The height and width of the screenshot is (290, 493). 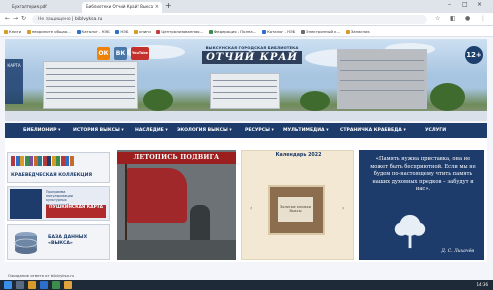 I want to click on story-banner, so click(x=176, y=205).